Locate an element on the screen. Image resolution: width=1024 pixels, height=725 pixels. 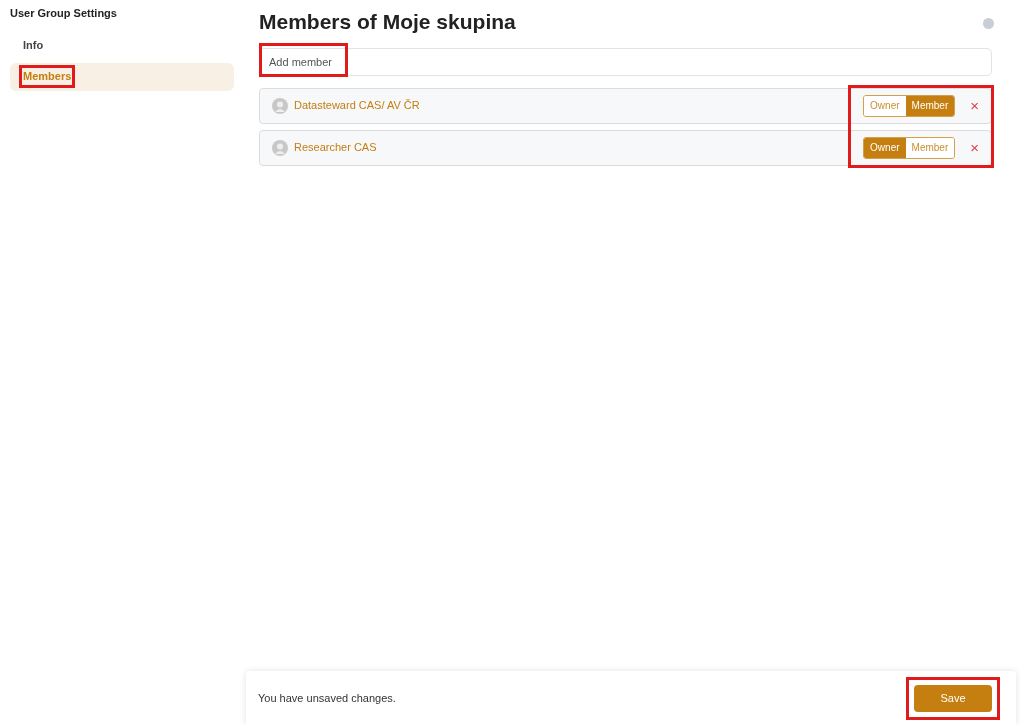
save-button: Save is located at coordinates (953, 698).